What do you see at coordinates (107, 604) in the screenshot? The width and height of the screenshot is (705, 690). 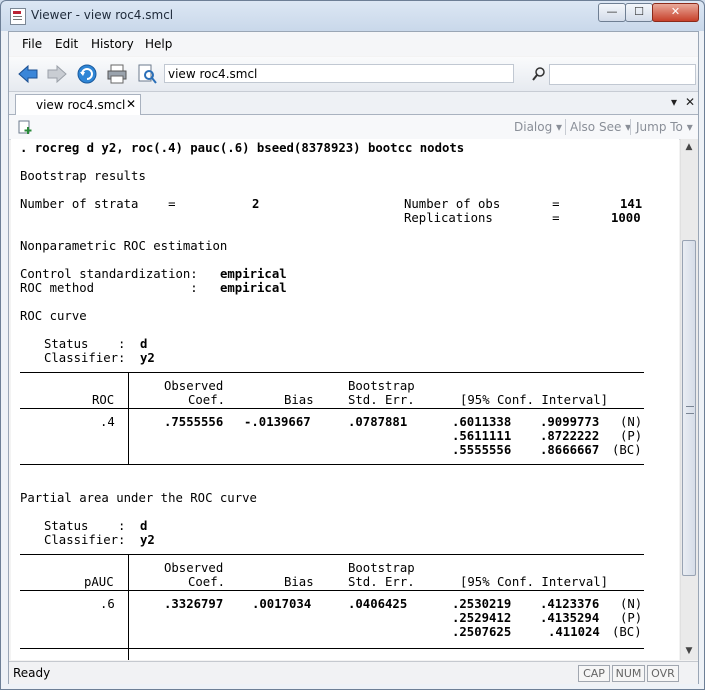 I see `pauc-param: .6` at bounding box center [107, 604].